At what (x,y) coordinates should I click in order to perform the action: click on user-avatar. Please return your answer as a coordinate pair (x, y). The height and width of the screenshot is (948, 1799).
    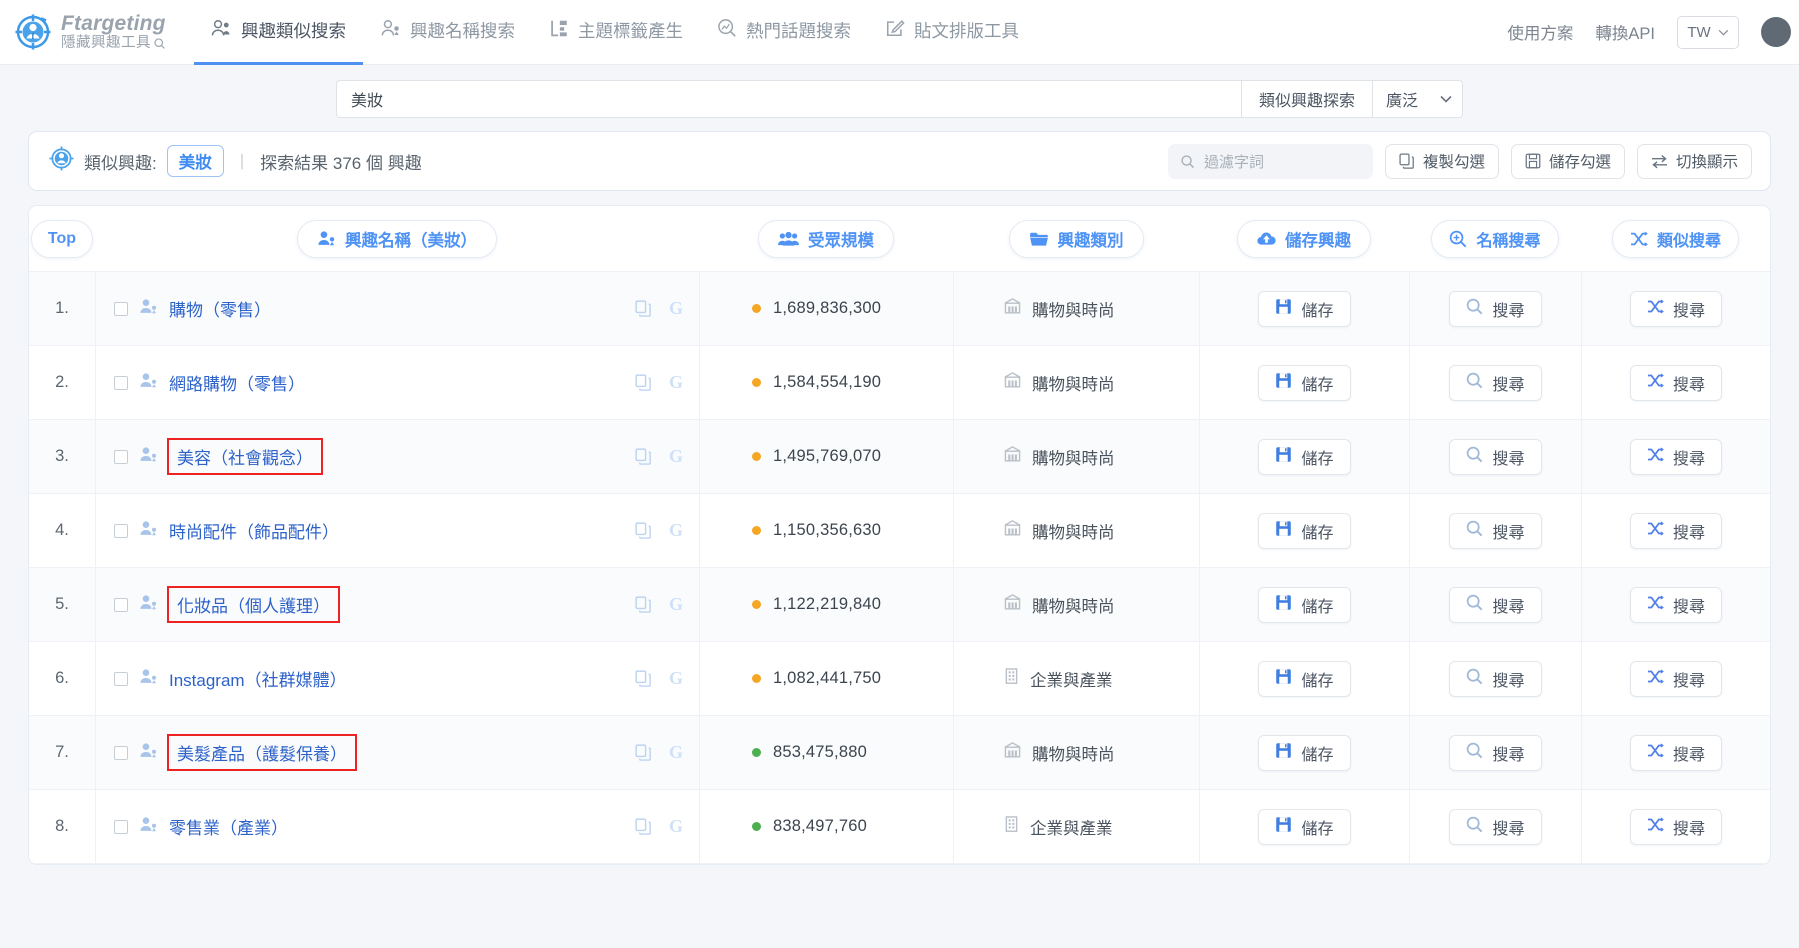
    Looking at the image, I should click on (1776, 32).